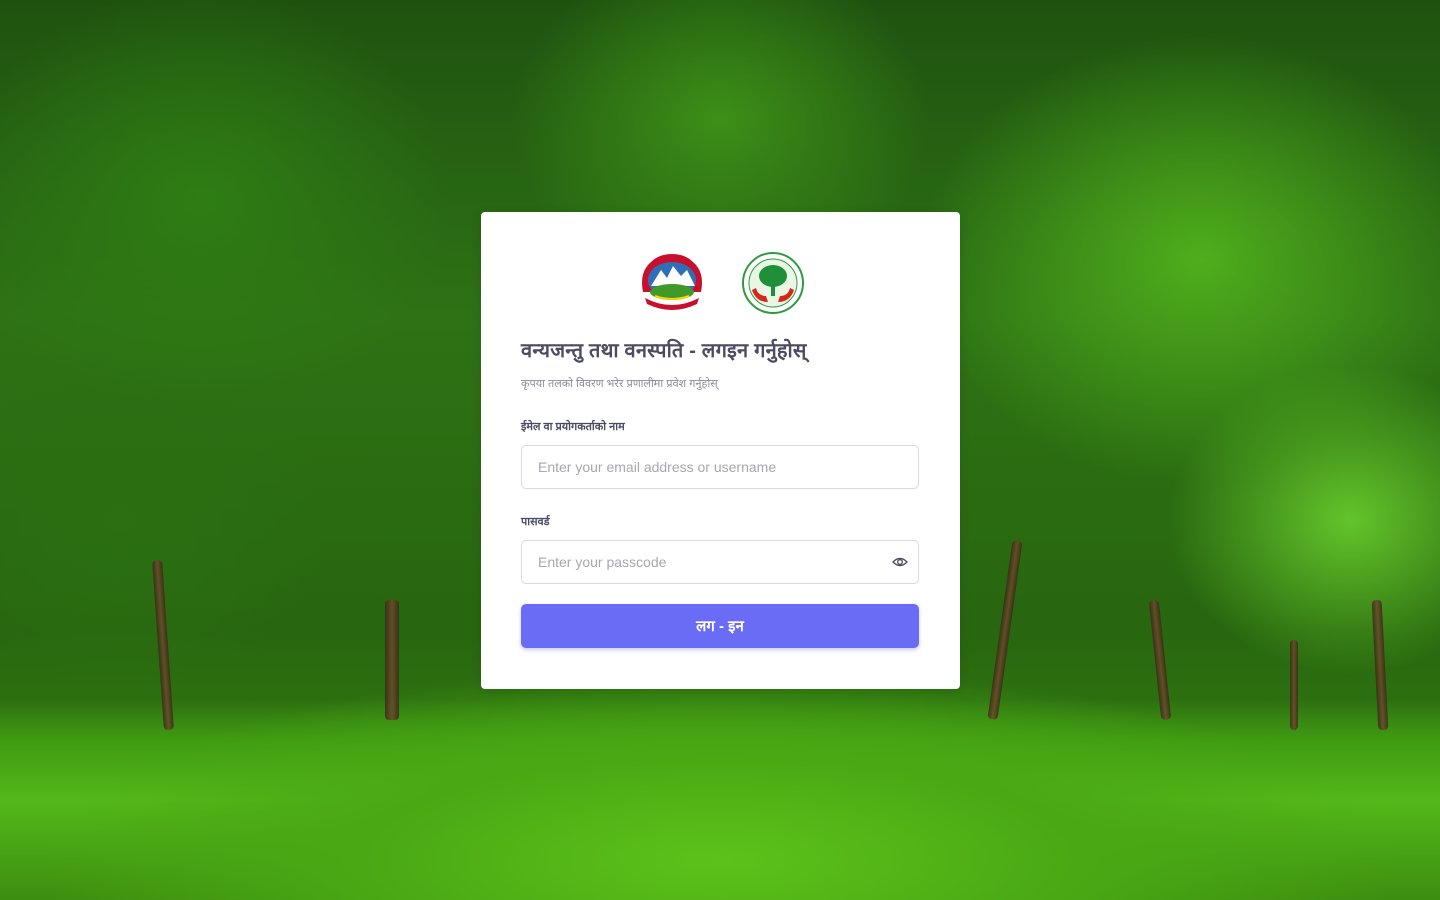 The image size is (1440, 900). Describe the element at coordinates (664, 351) in the screenshot. I see `page-title: वन्यजन्तु तथा वनस्पति - लगइन गर्नुहोस्` at that location.